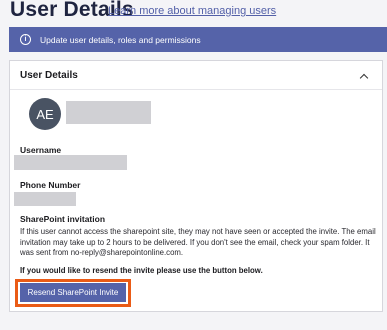 The width and height of the screenshot is (387, 330). What do you see at coordinates (45, 199) in the screenshot?
I see `redacted-phone-number` at bounding box center [45, 199].